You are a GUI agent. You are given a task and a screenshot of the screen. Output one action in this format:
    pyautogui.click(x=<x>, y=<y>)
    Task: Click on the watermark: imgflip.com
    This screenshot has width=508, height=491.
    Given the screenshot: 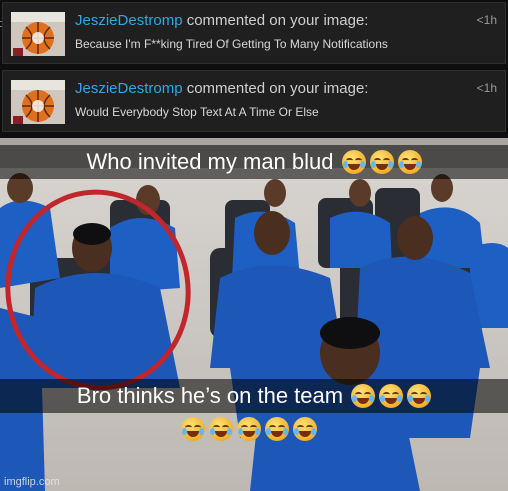 What is the action you would take?
    pyautogui.click(x=32, y=482)
    